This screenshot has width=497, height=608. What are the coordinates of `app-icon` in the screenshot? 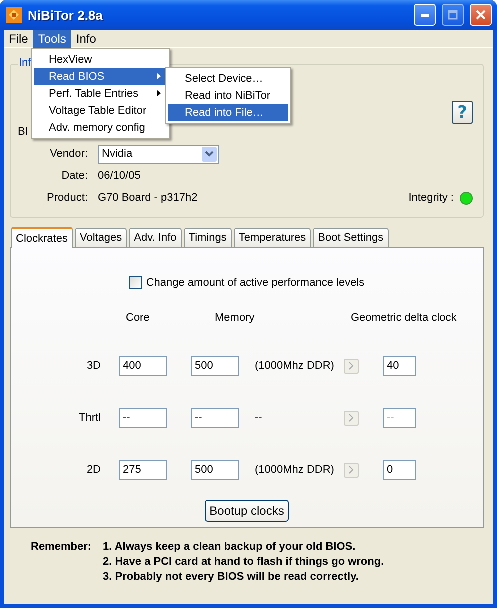 It's located at (14, 15).